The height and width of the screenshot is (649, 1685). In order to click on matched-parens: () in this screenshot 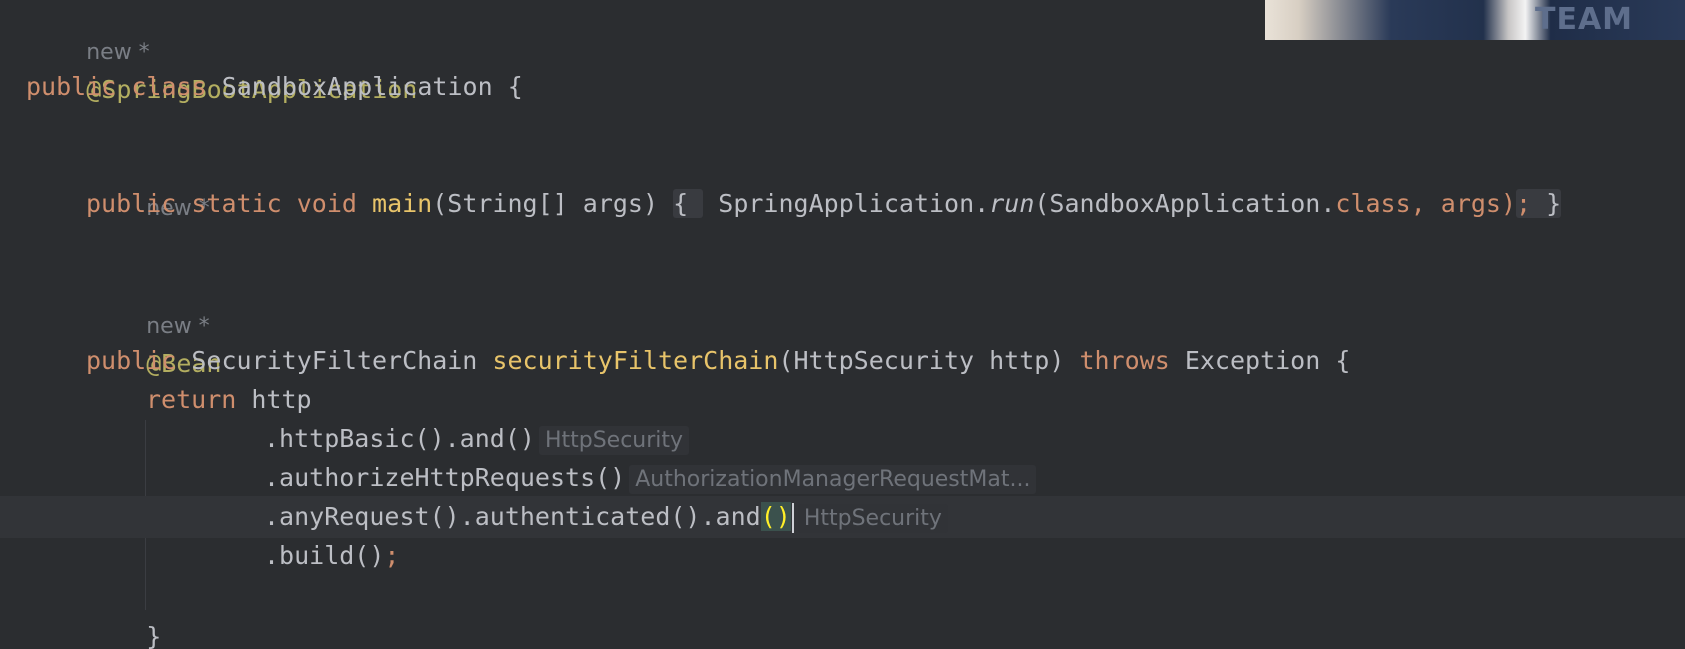, I will do `click(775, 516)`.